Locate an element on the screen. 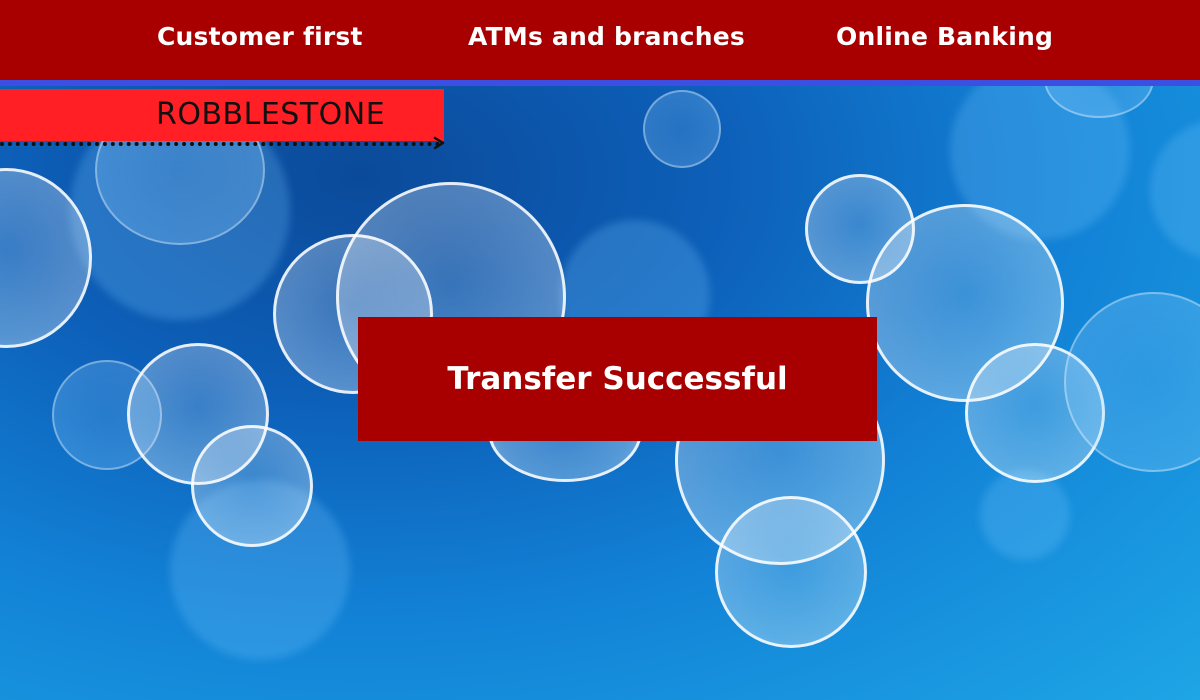  transfer-success-message: Transfer Successful is located at coordinates (617, 379).